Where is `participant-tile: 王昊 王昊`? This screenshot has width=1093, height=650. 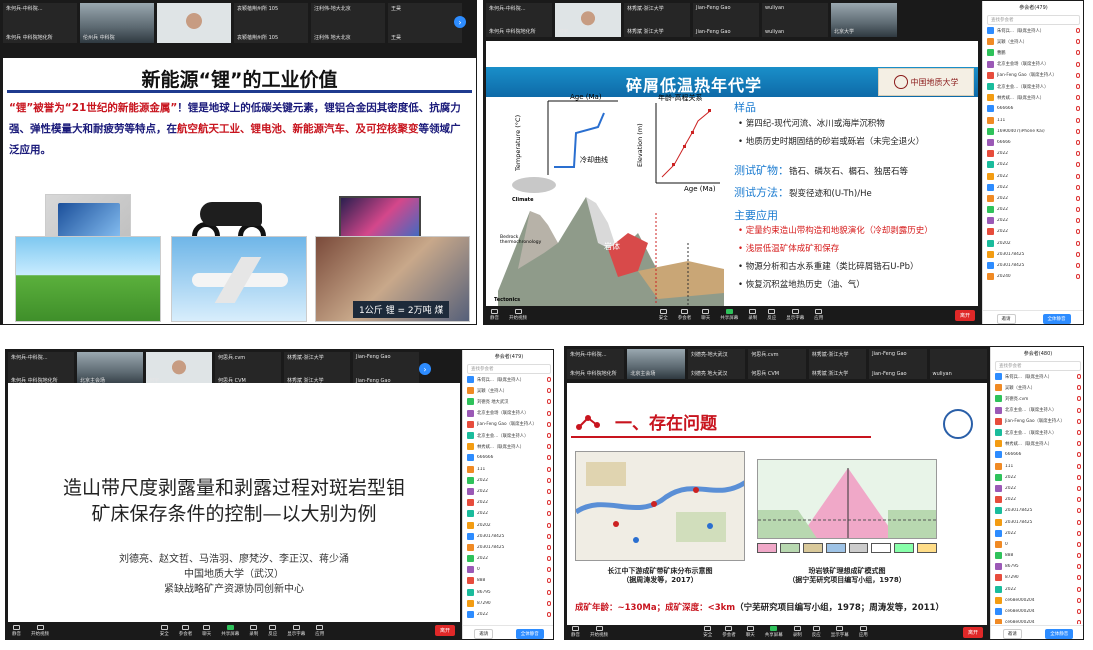
participant-tile: 王昊 王昊 is located at coordinates (425, 23).